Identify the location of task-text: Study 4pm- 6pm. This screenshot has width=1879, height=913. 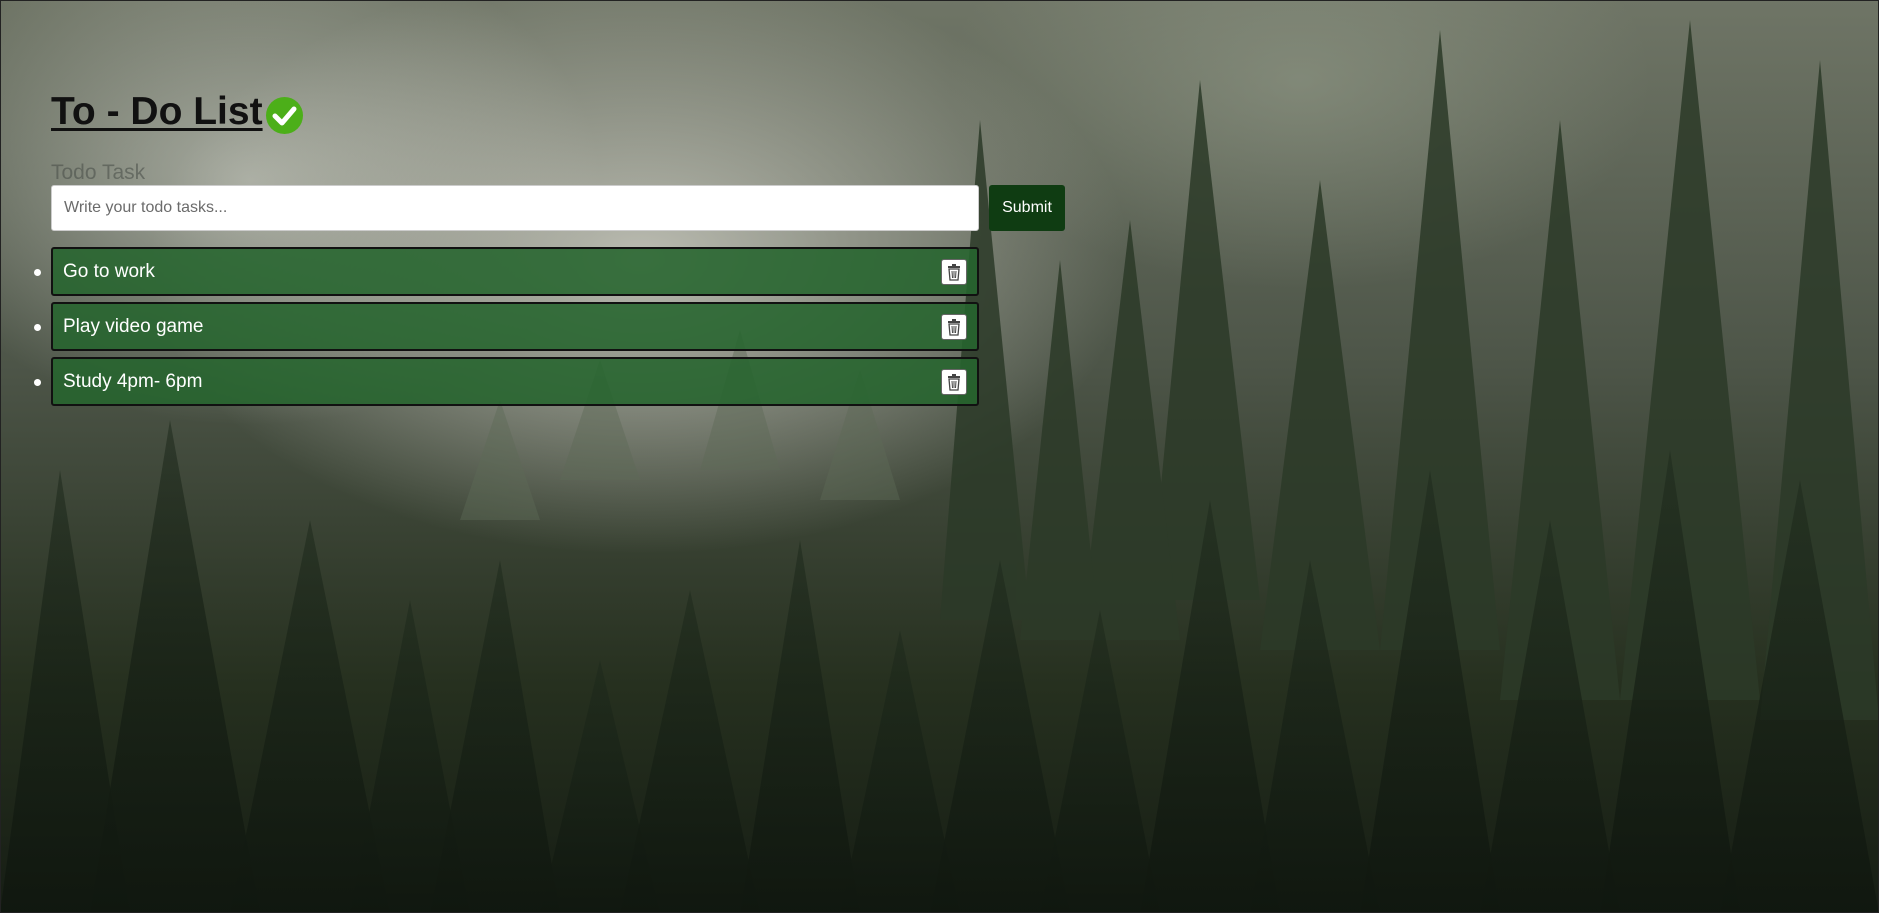
(133, 381).